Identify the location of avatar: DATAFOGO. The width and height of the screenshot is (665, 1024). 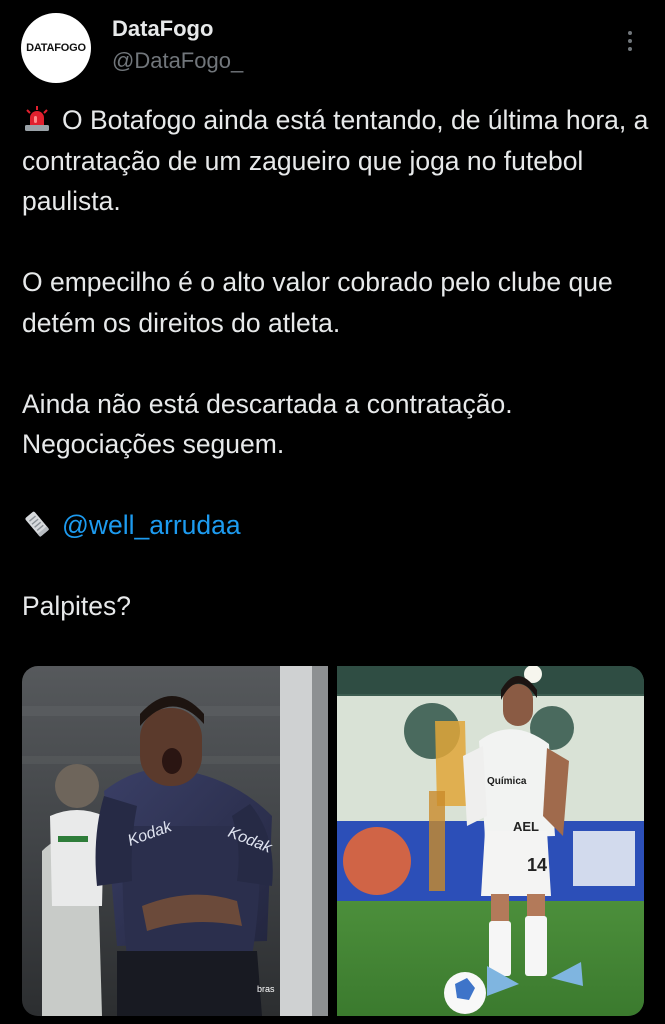
(56, 48).